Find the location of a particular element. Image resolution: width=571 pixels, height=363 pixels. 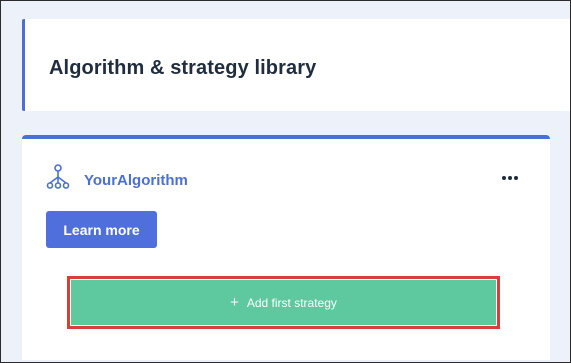

add-first-strategy-label: Add first strategy is located at coordinates (291, 302).